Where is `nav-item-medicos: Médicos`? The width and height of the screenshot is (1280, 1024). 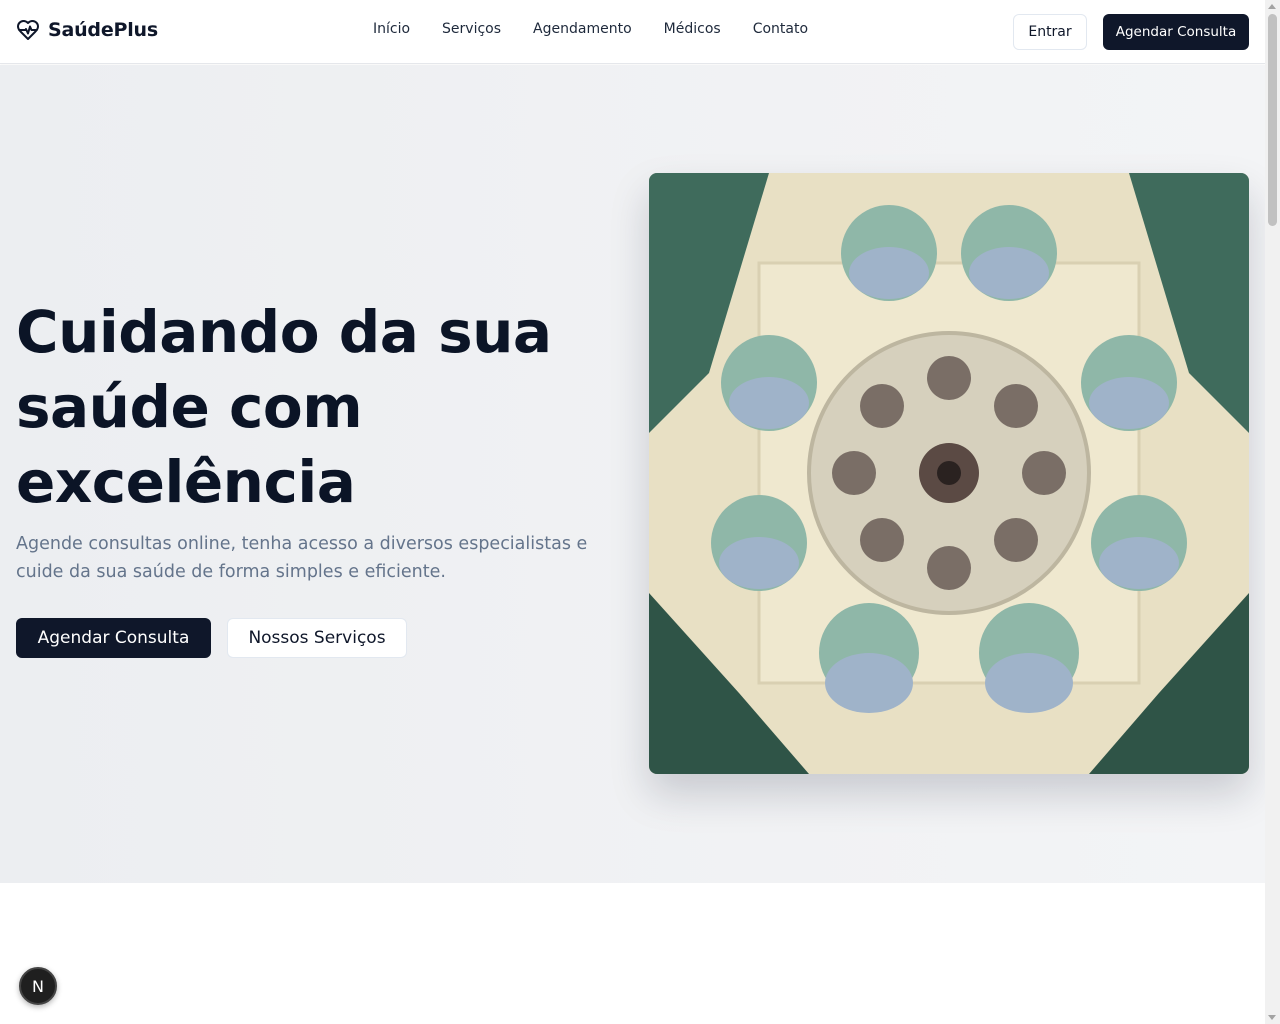 nav-item-medicos: Médicos is located at coordinates (692, 29).